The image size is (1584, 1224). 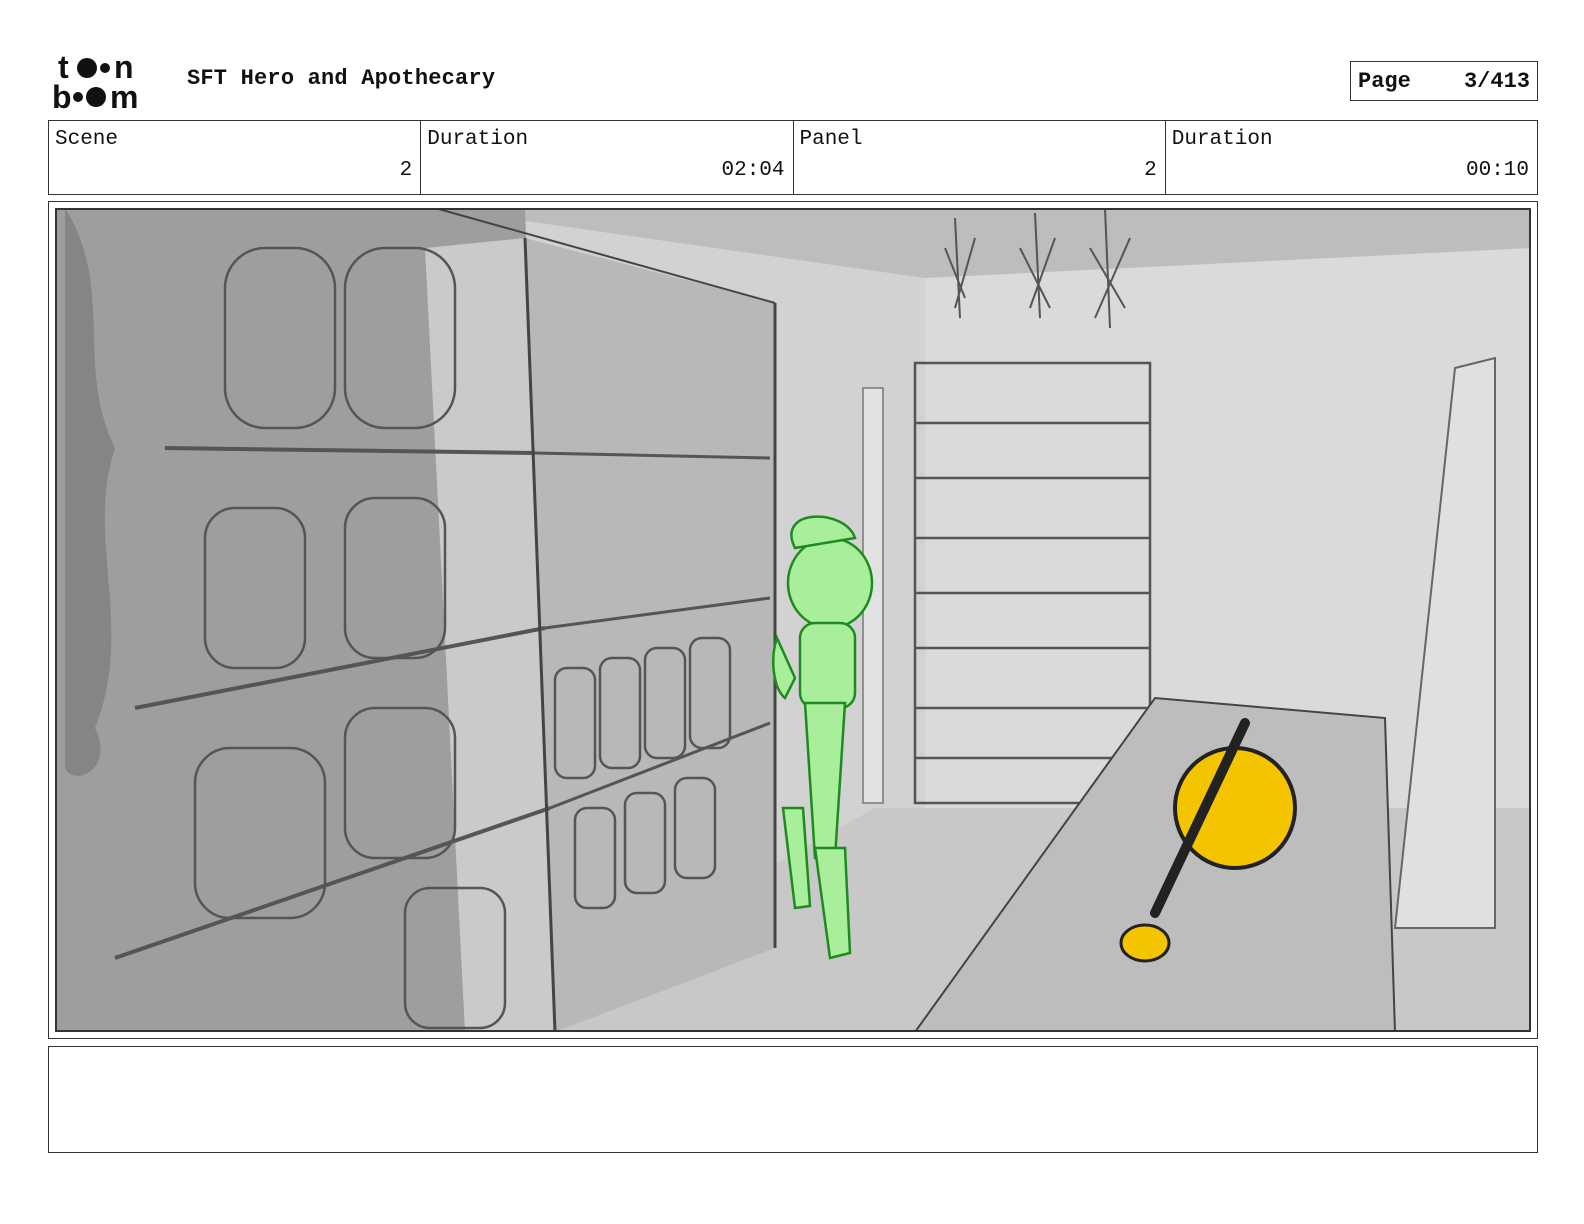 I want to click on panel-duration-cell: Duration 00:10, so click(x=1351, y=157).